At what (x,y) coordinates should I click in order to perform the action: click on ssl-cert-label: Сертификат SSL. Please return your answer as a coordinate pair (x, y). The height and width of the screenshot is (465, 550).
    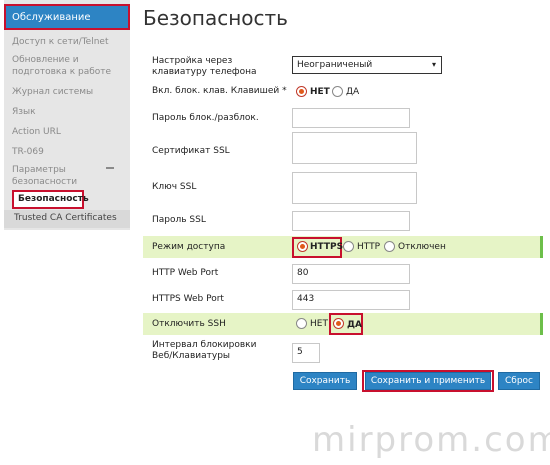
    Looking at the image, I should click on (191, 151).